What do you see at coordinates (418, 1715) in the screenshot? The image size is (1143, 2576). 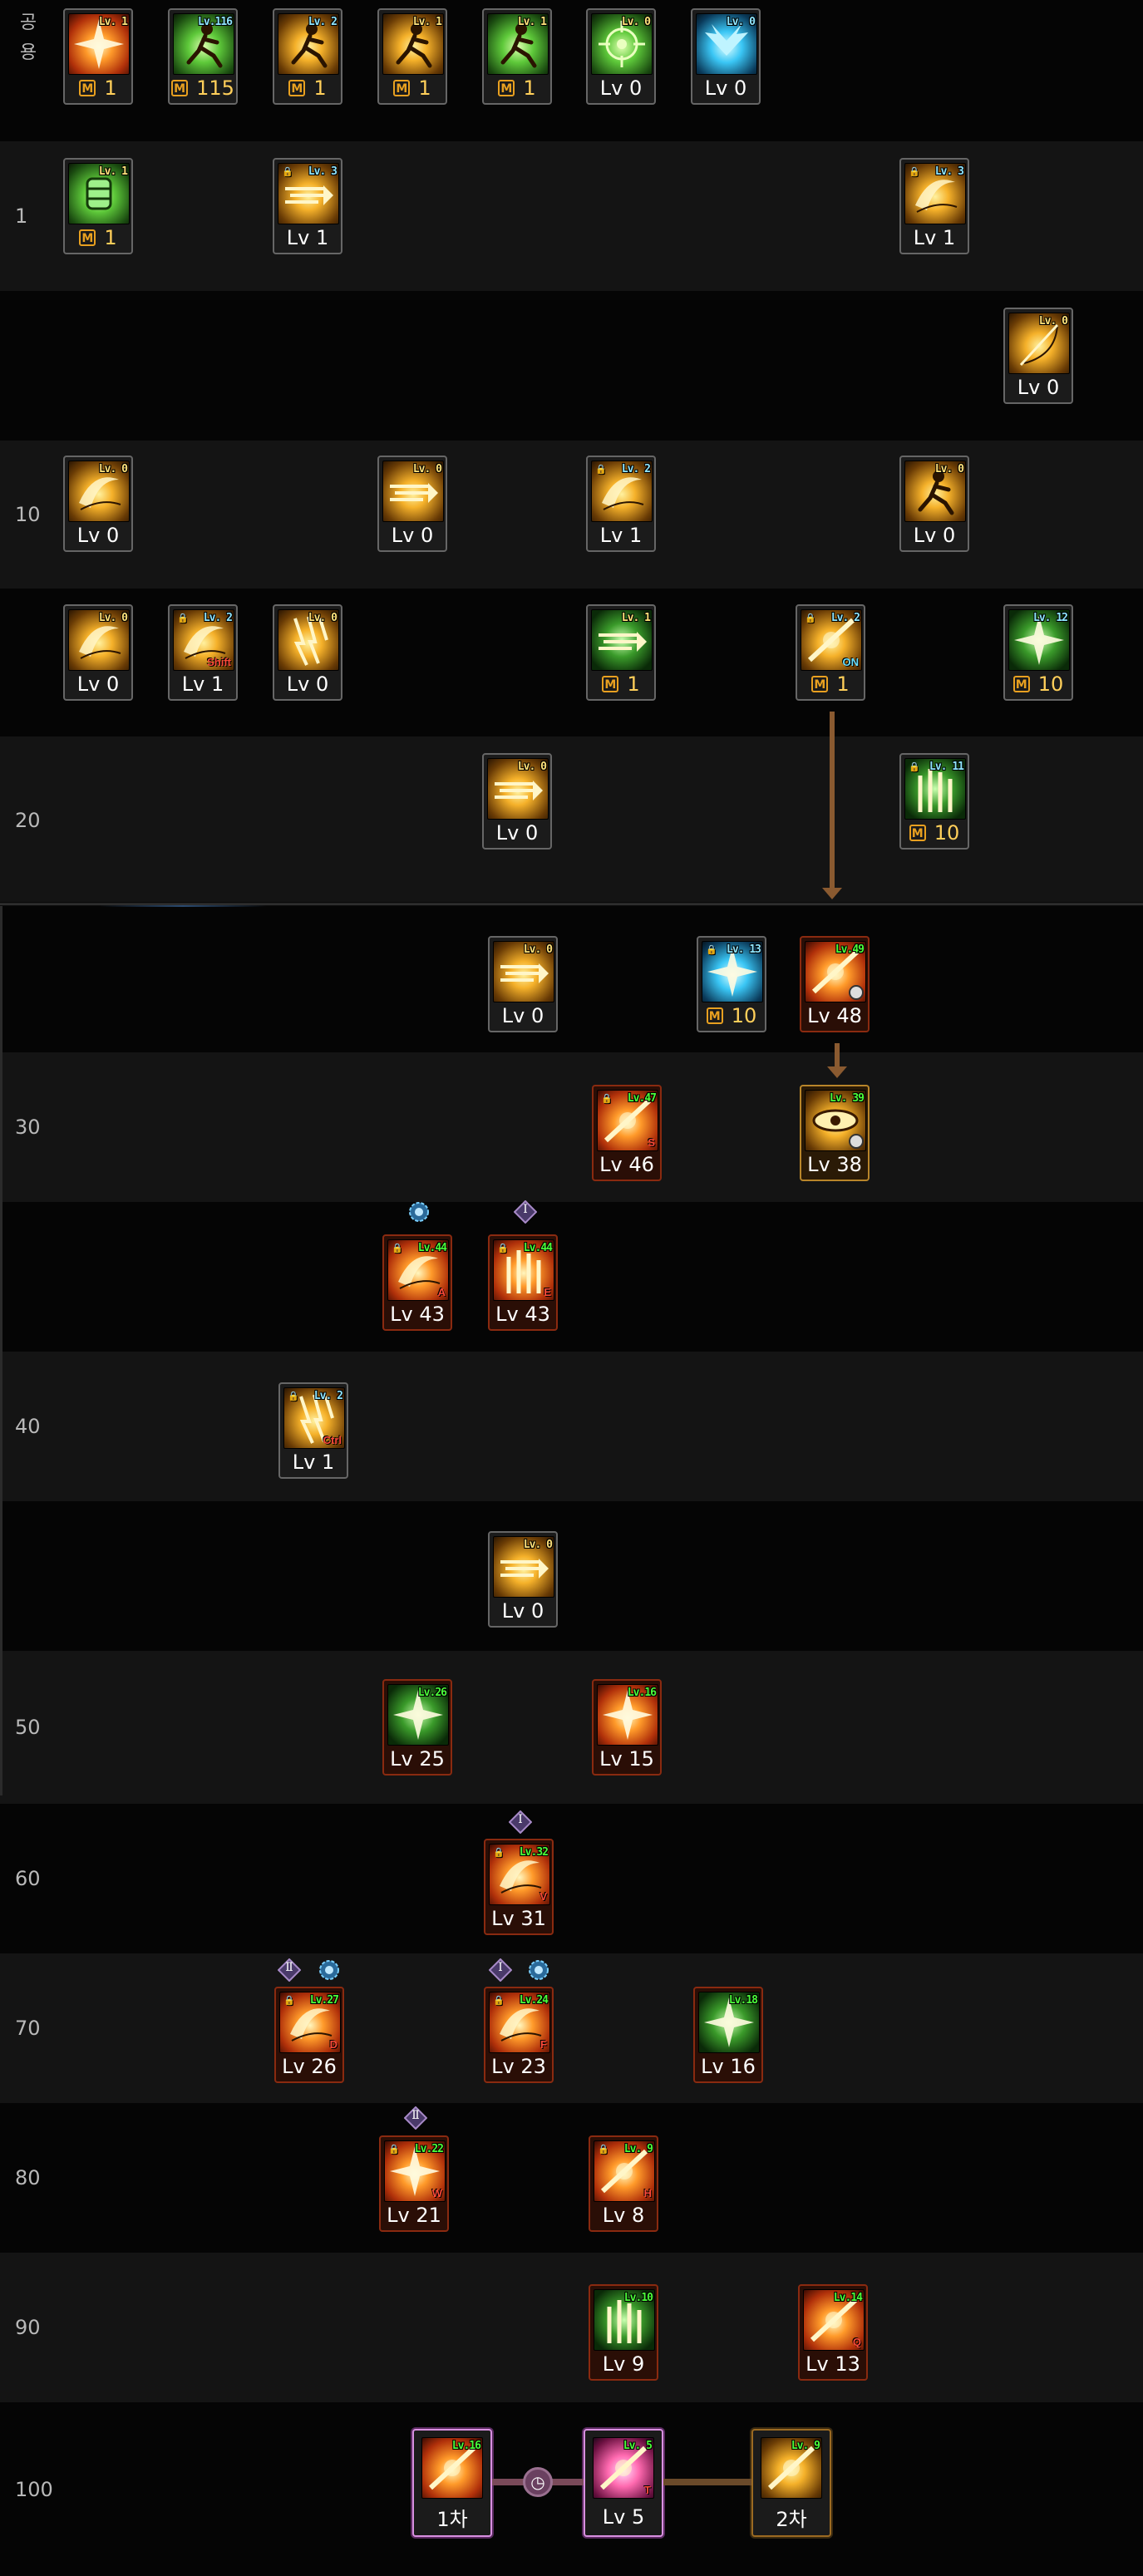 I see `green-spark-icon: Lv.26` at bounding box center [418, 1715].